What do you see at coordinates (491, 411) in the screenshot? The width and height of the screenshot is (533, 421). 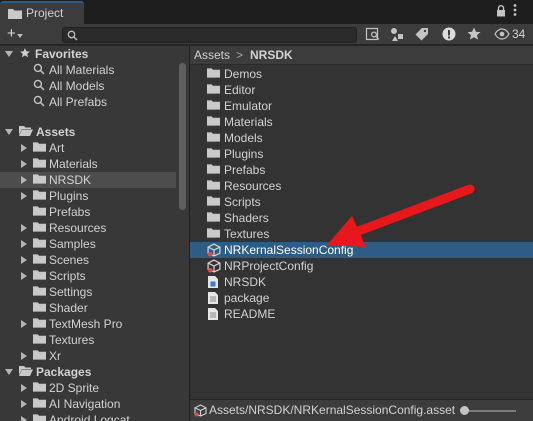 I see `zoom-slider-track` at bounding box center [491, 411].